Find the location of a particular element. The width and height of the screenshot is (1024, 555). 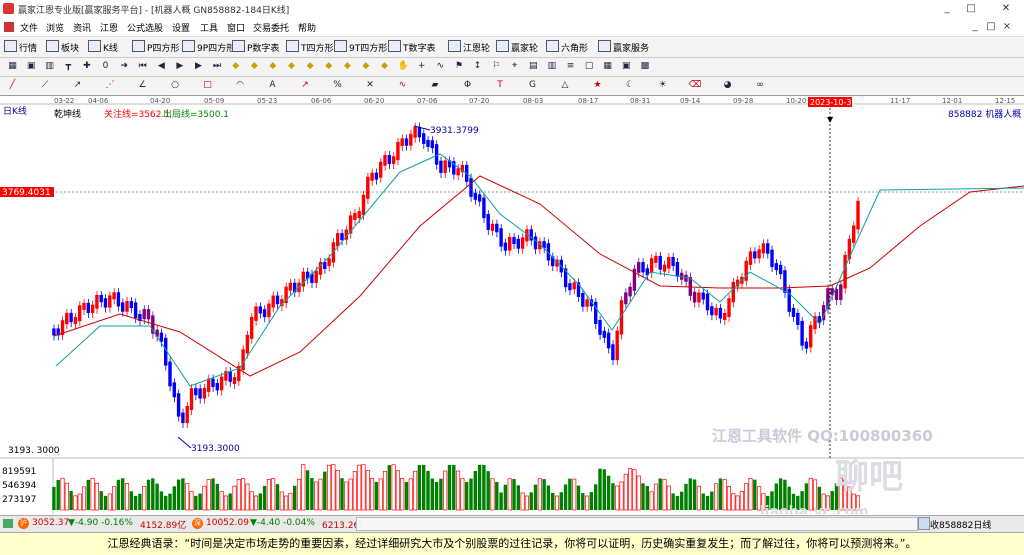

infinity-icon: ∞ is located at coordinates (760, 85).